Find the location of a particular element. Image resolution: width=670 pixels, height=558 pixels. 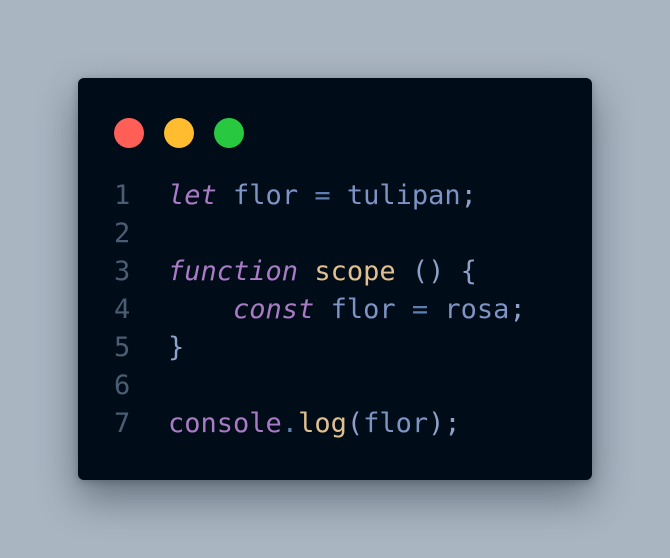

code-token: tulipan is located at coordinates (403, 195).